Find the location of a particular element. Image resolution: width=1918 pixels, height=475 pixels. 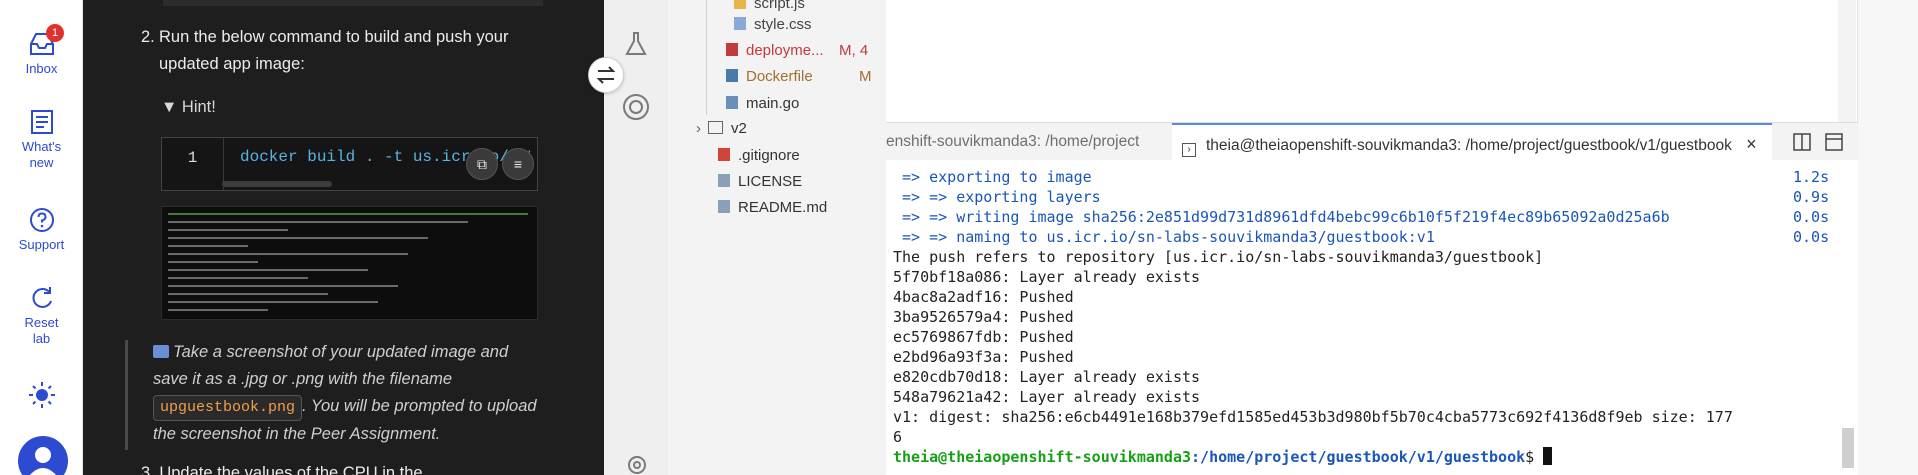

build-time: 0.9s is located at coordinates (1811, 197).